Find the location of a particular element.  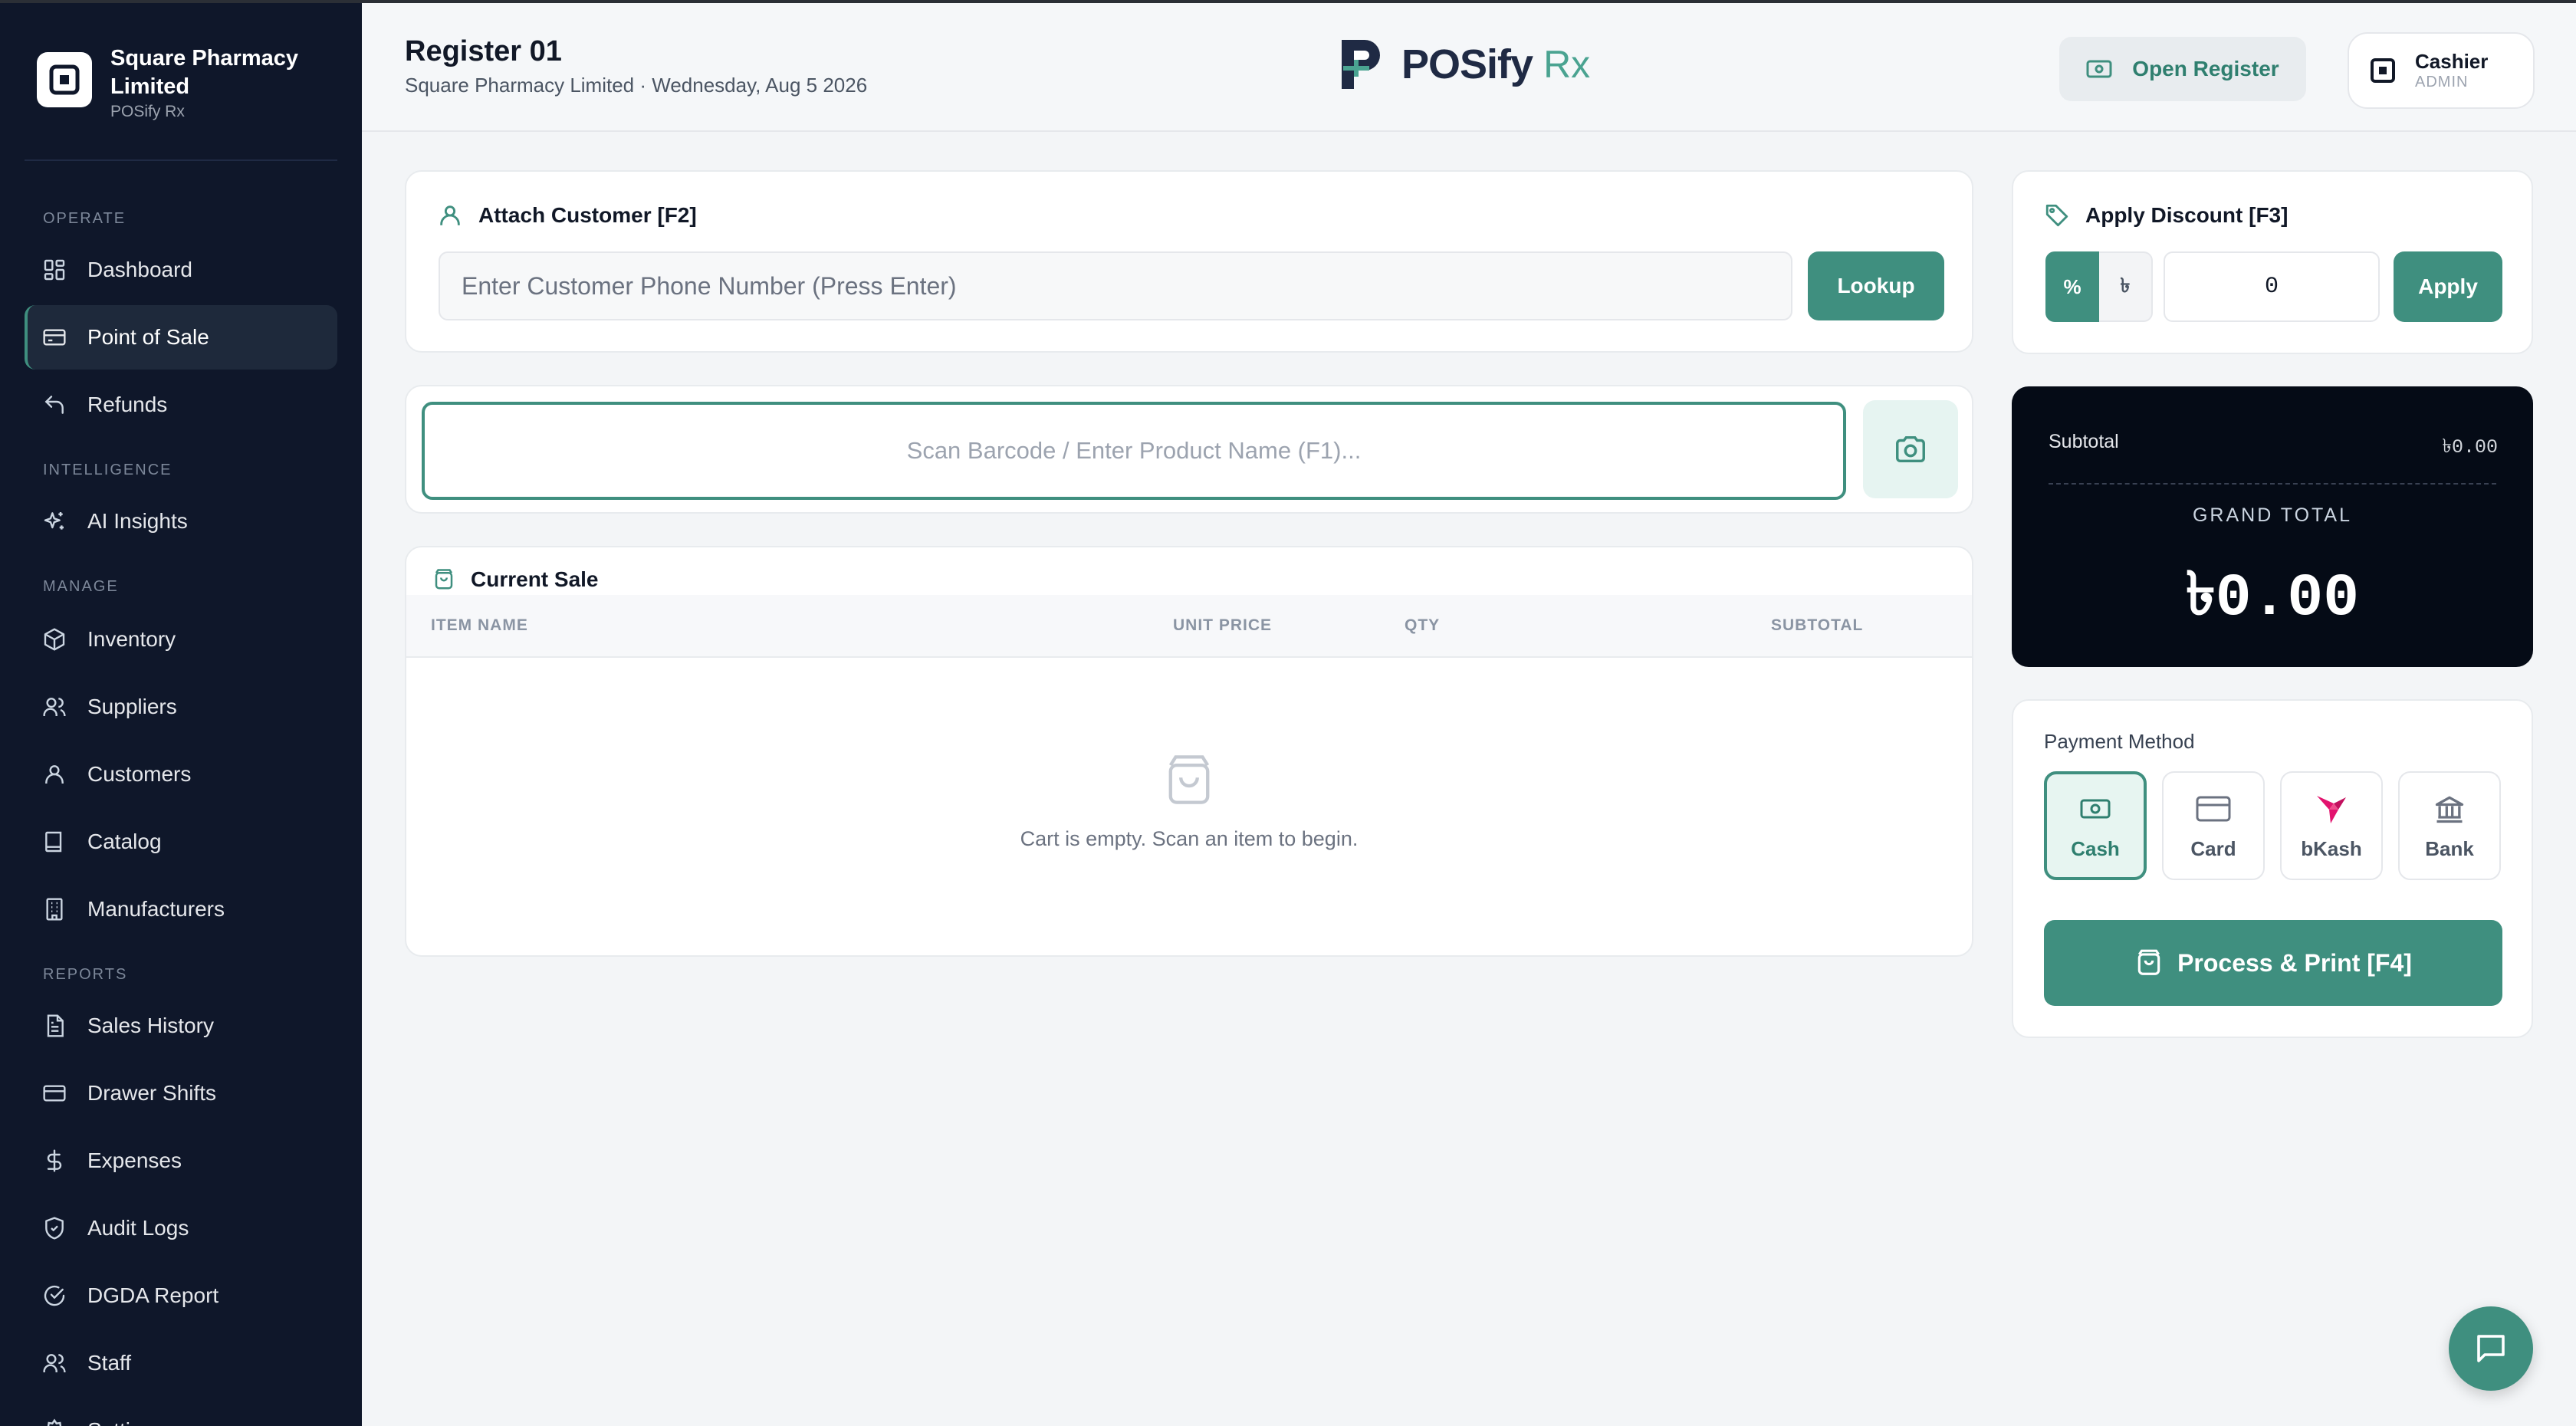

chat-bubble-icon is located at coordinates (2491, 1349).